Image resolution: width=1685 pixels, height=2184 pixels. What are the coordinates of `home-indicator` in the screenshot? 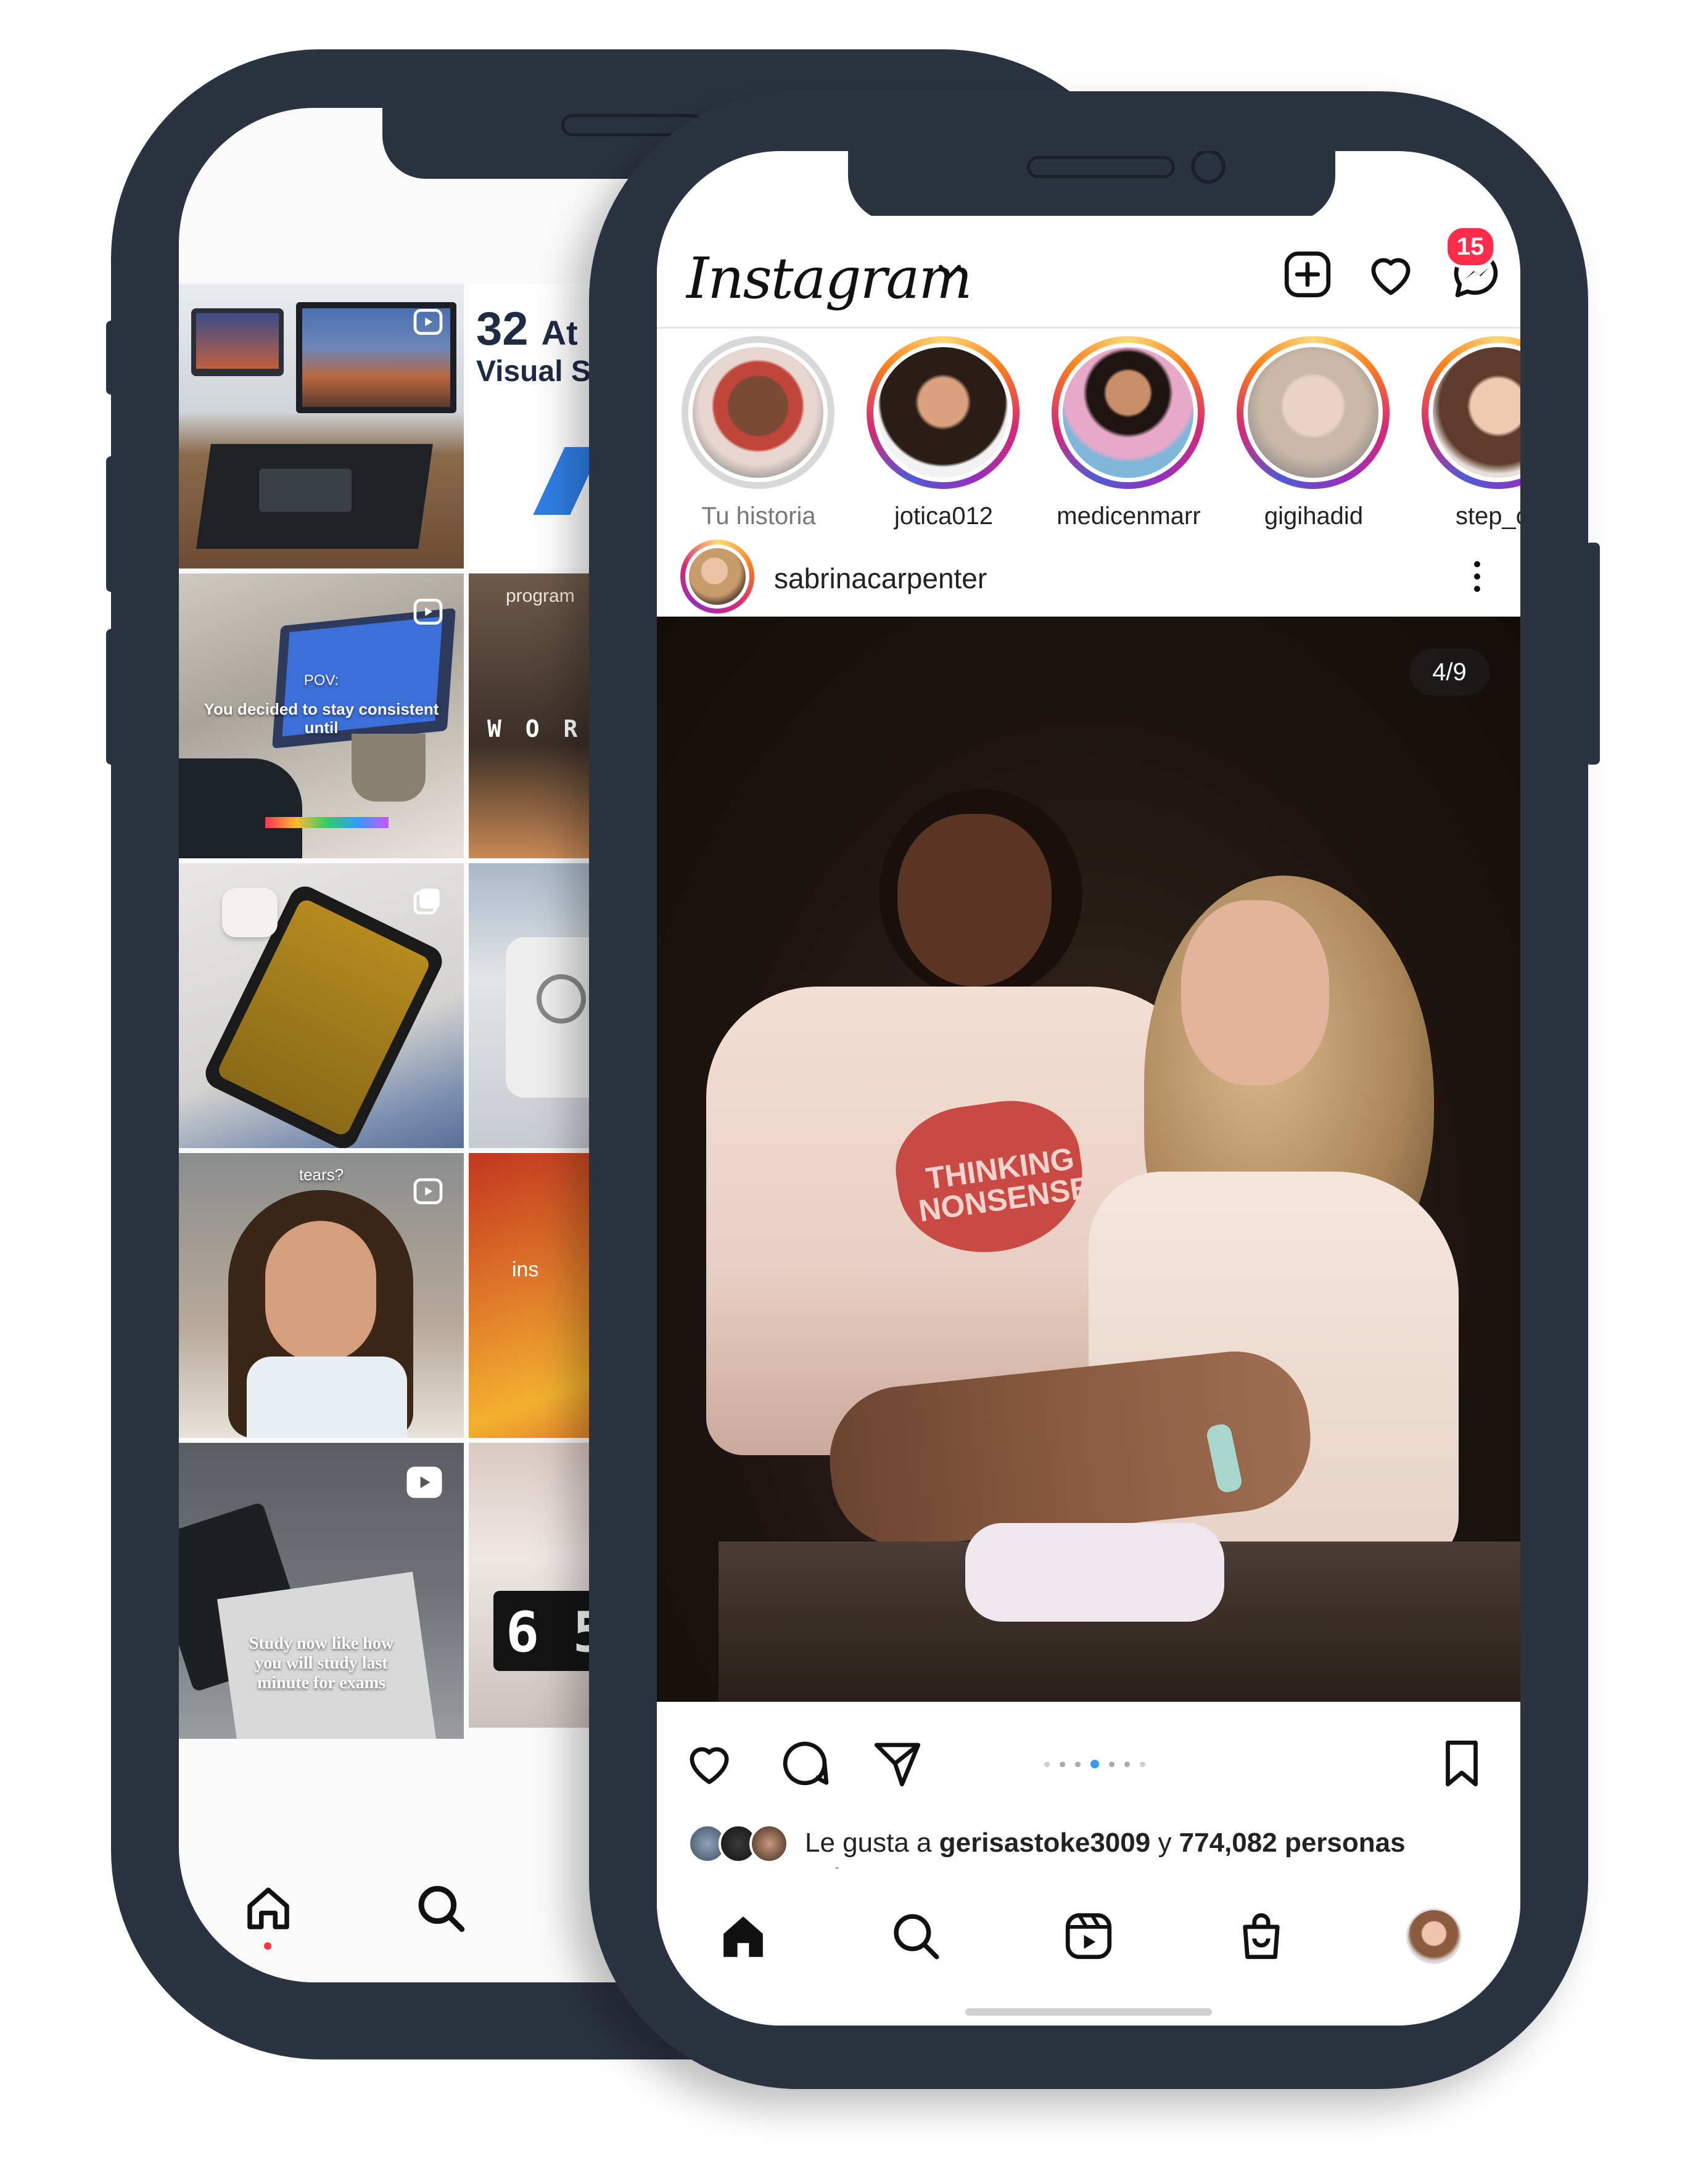 It's located at (1089, 2012).